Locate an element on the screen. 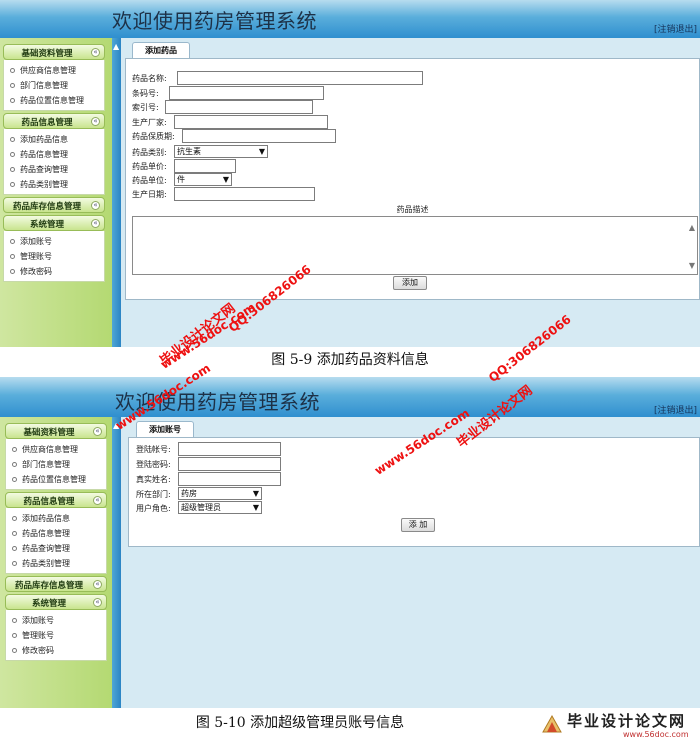 This screenshot has width=700, height=741. form-row-barcode: 条码号: is located at coordinates (282, 93).